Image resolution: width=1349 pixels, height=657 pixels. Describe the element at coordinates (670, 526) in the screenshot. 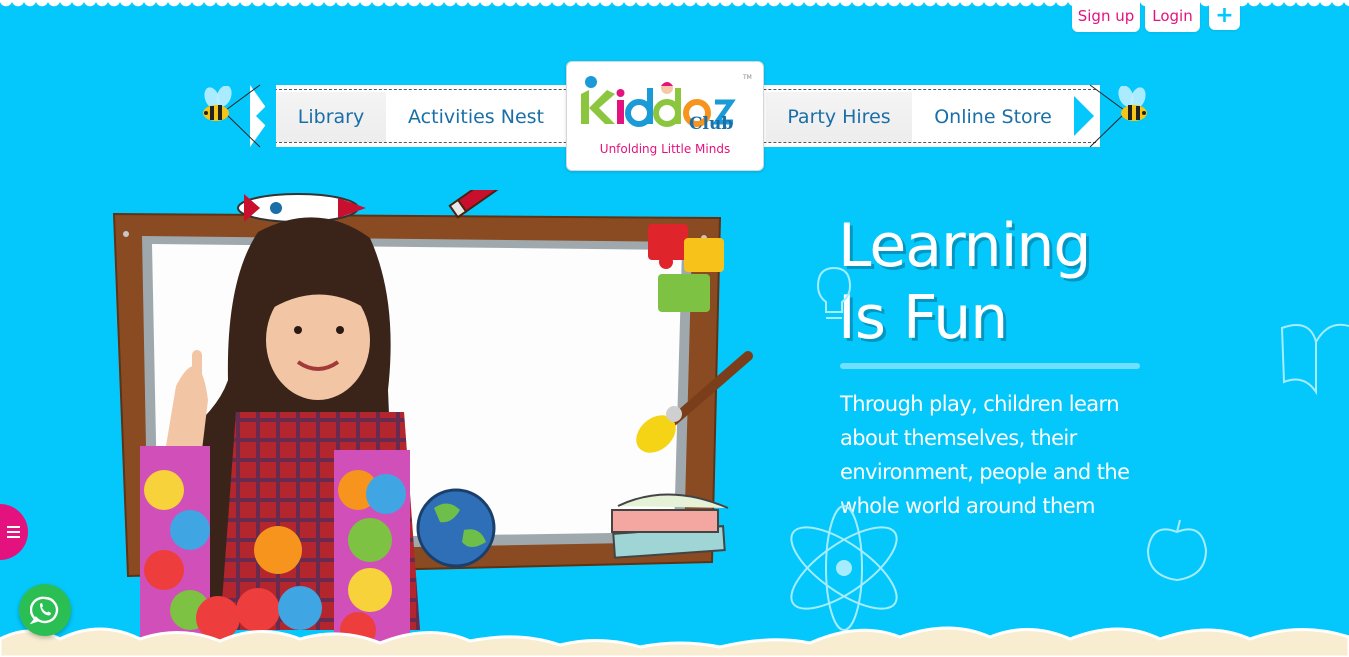

I see `books-icon` at that location.